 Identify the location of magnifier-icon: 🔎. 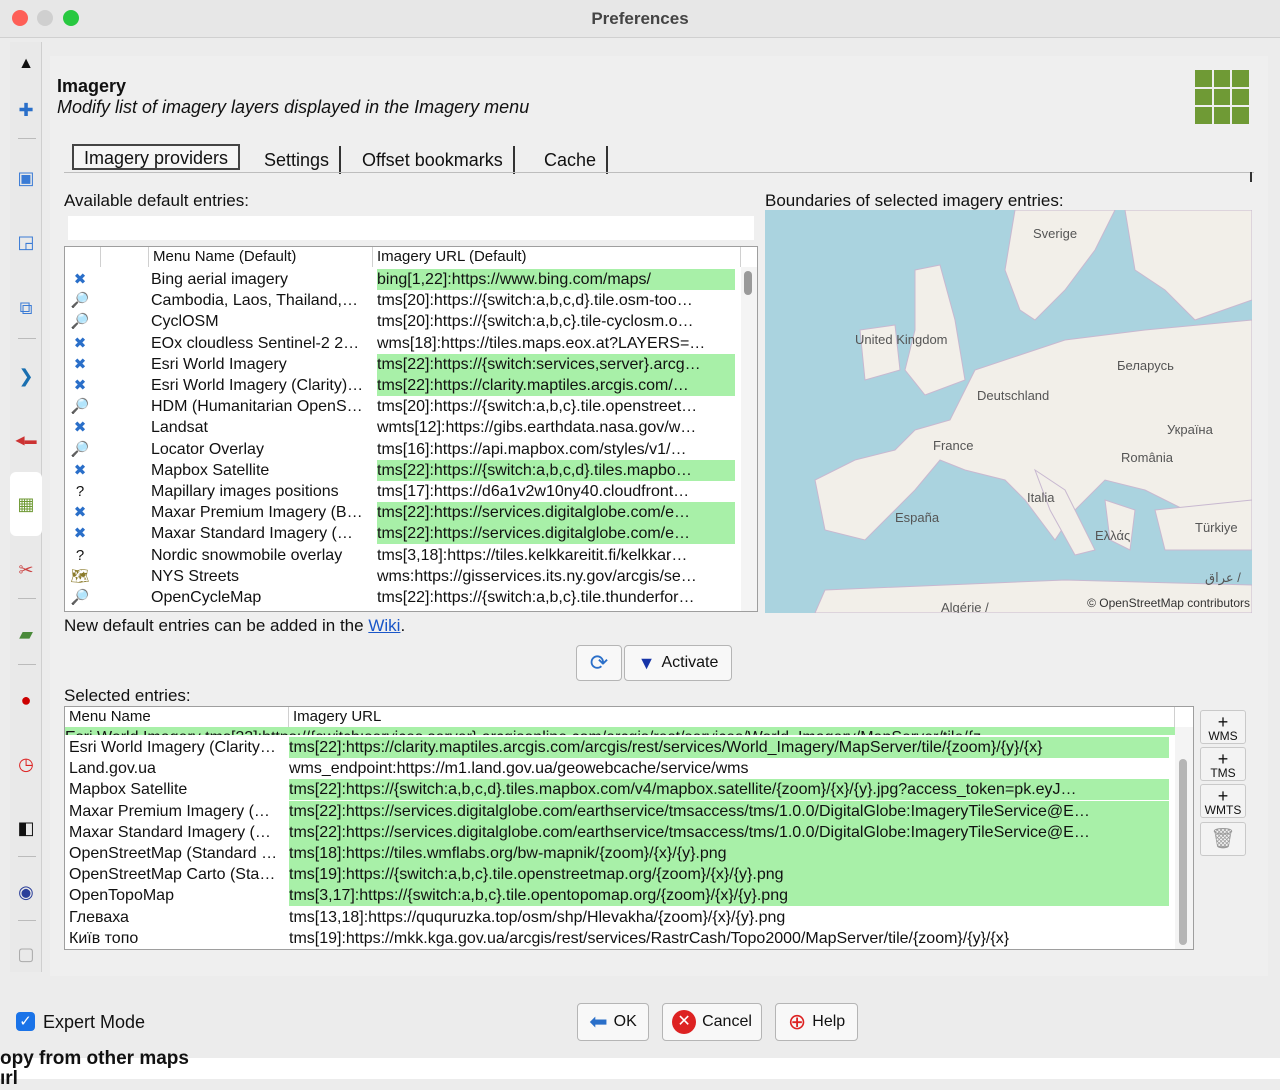
(80, 301).